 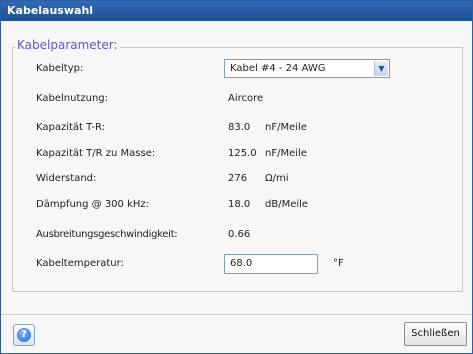 I want to click on attenuation-unit: dB/Meile, so click(x=287, y=204).